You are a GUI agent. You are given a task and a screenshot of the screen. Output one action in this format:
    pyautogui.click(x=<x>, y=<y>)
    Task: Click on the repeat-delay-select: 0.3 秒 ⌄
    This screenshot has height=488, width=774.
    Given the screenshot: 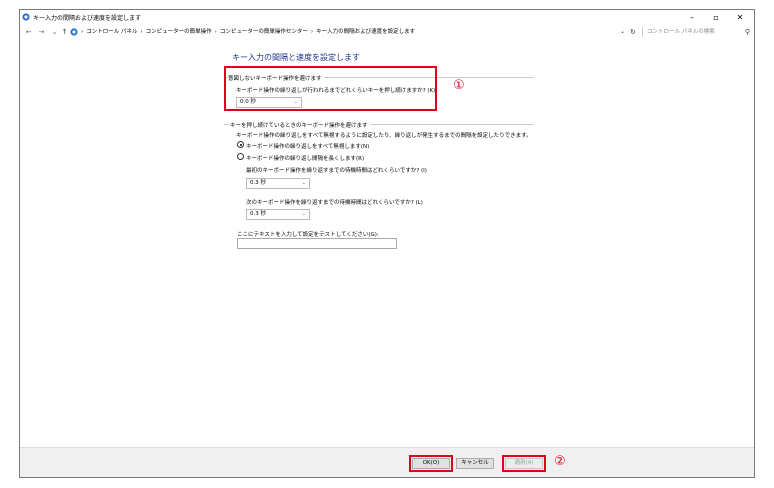 What is the action you would take?
    pyautogui.click(x=278, y=214)
    